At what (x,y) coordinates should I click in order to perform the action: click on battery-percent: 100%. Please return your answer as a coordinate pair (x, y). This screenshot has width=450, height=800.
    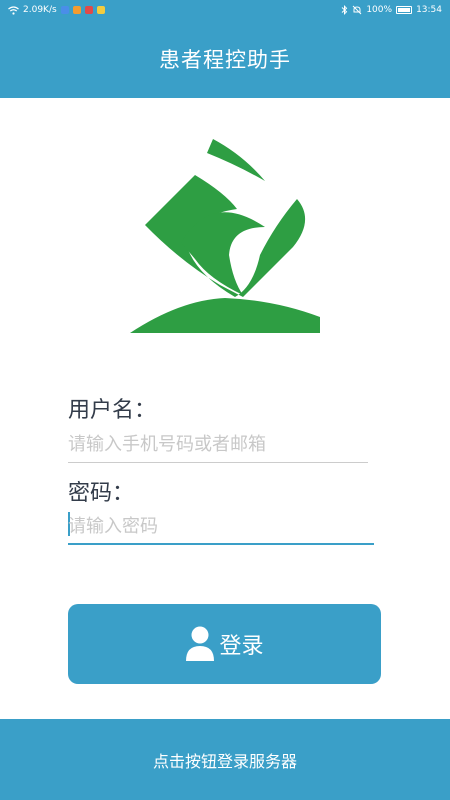
    Looking at the image, I should click on (379, 10).